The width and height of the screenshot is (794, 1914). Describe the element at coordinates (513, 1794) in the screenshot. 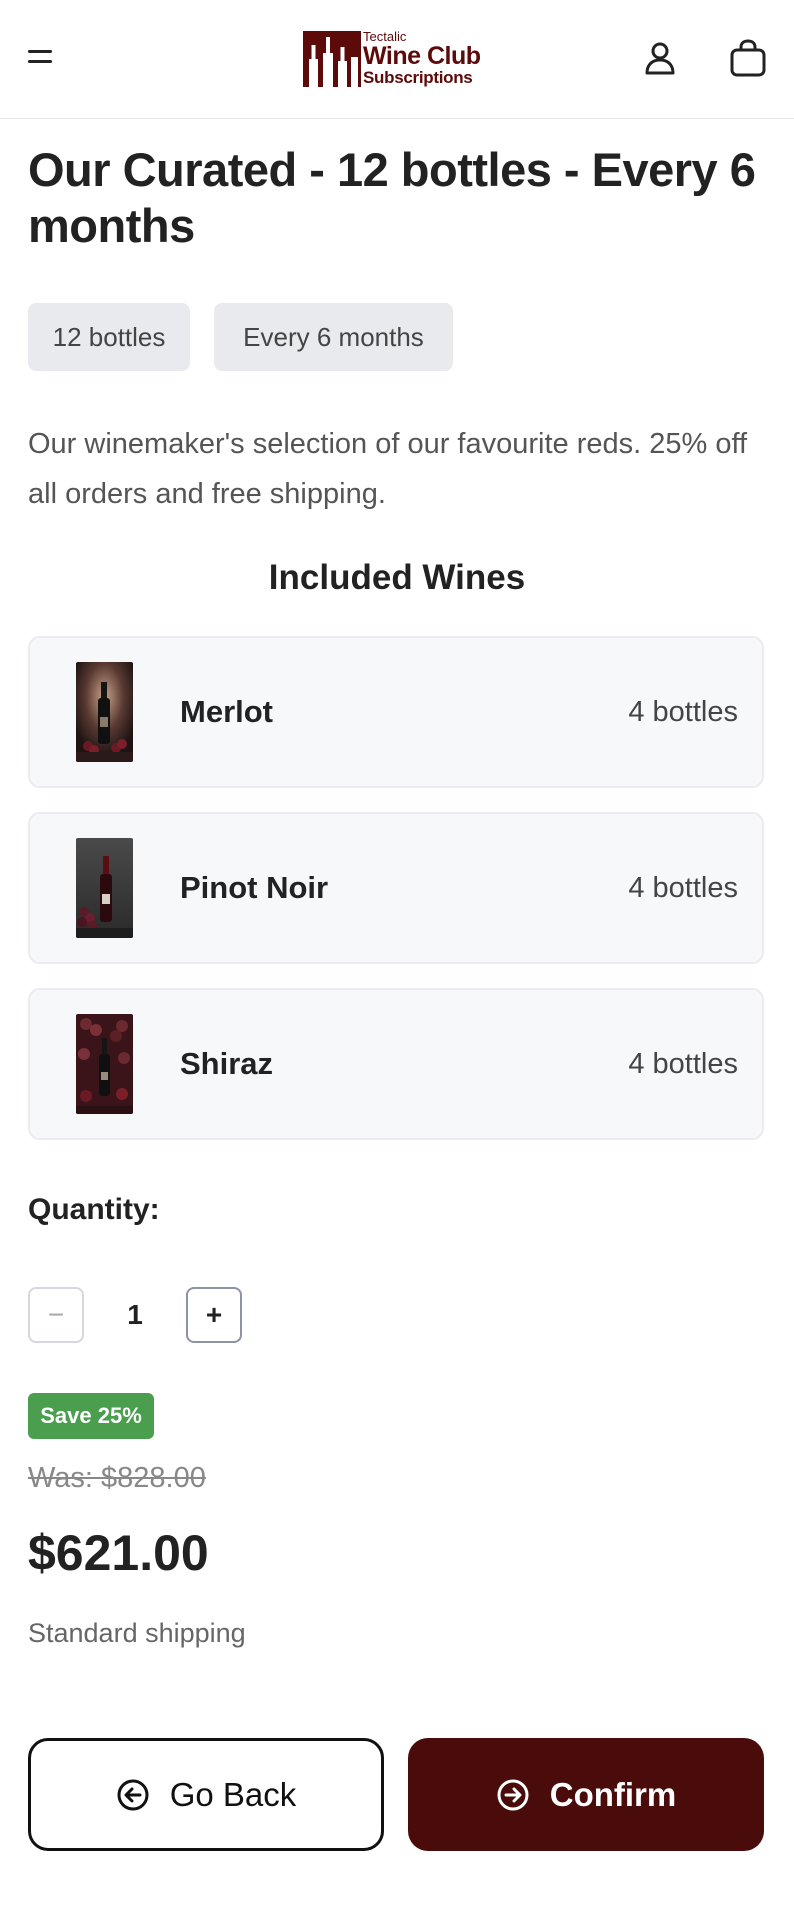

I see `arrow-right-circle-icon` at that location.